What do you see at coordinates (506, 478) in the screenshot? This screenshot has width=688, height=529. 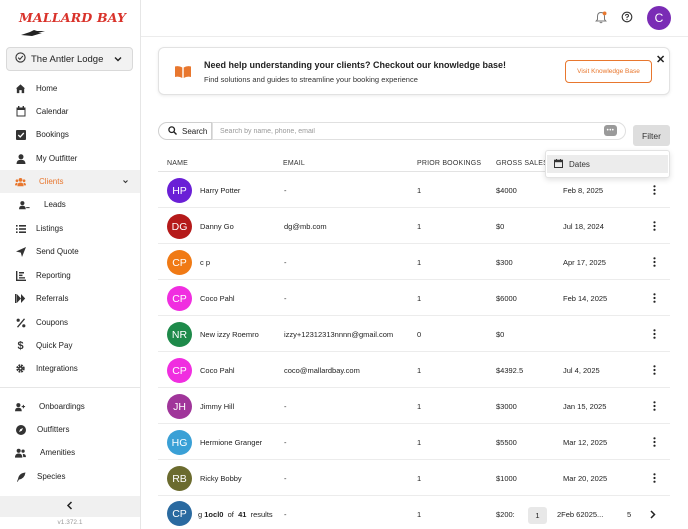 I see `client-gross-sales: $1000` at bounding box center [506, 478].